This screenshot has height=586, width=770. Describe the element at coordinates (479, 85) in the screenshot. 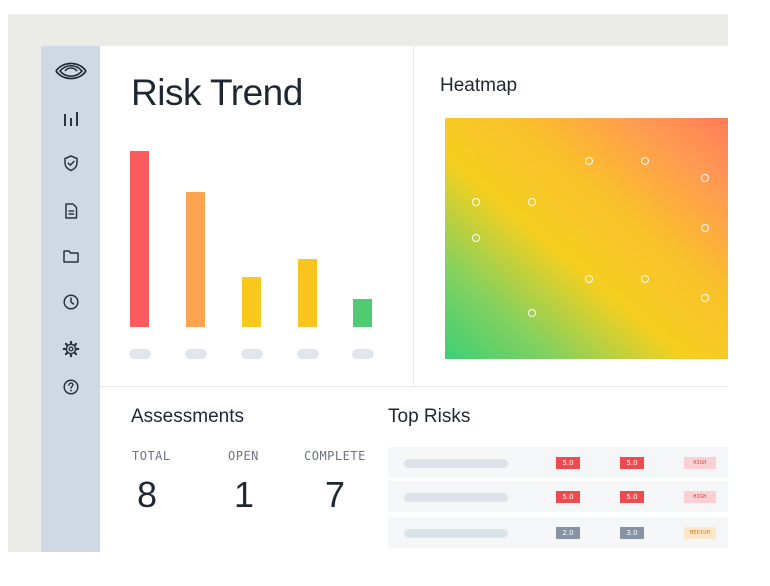

I see `heatmap-title: Heatmap` at that location.